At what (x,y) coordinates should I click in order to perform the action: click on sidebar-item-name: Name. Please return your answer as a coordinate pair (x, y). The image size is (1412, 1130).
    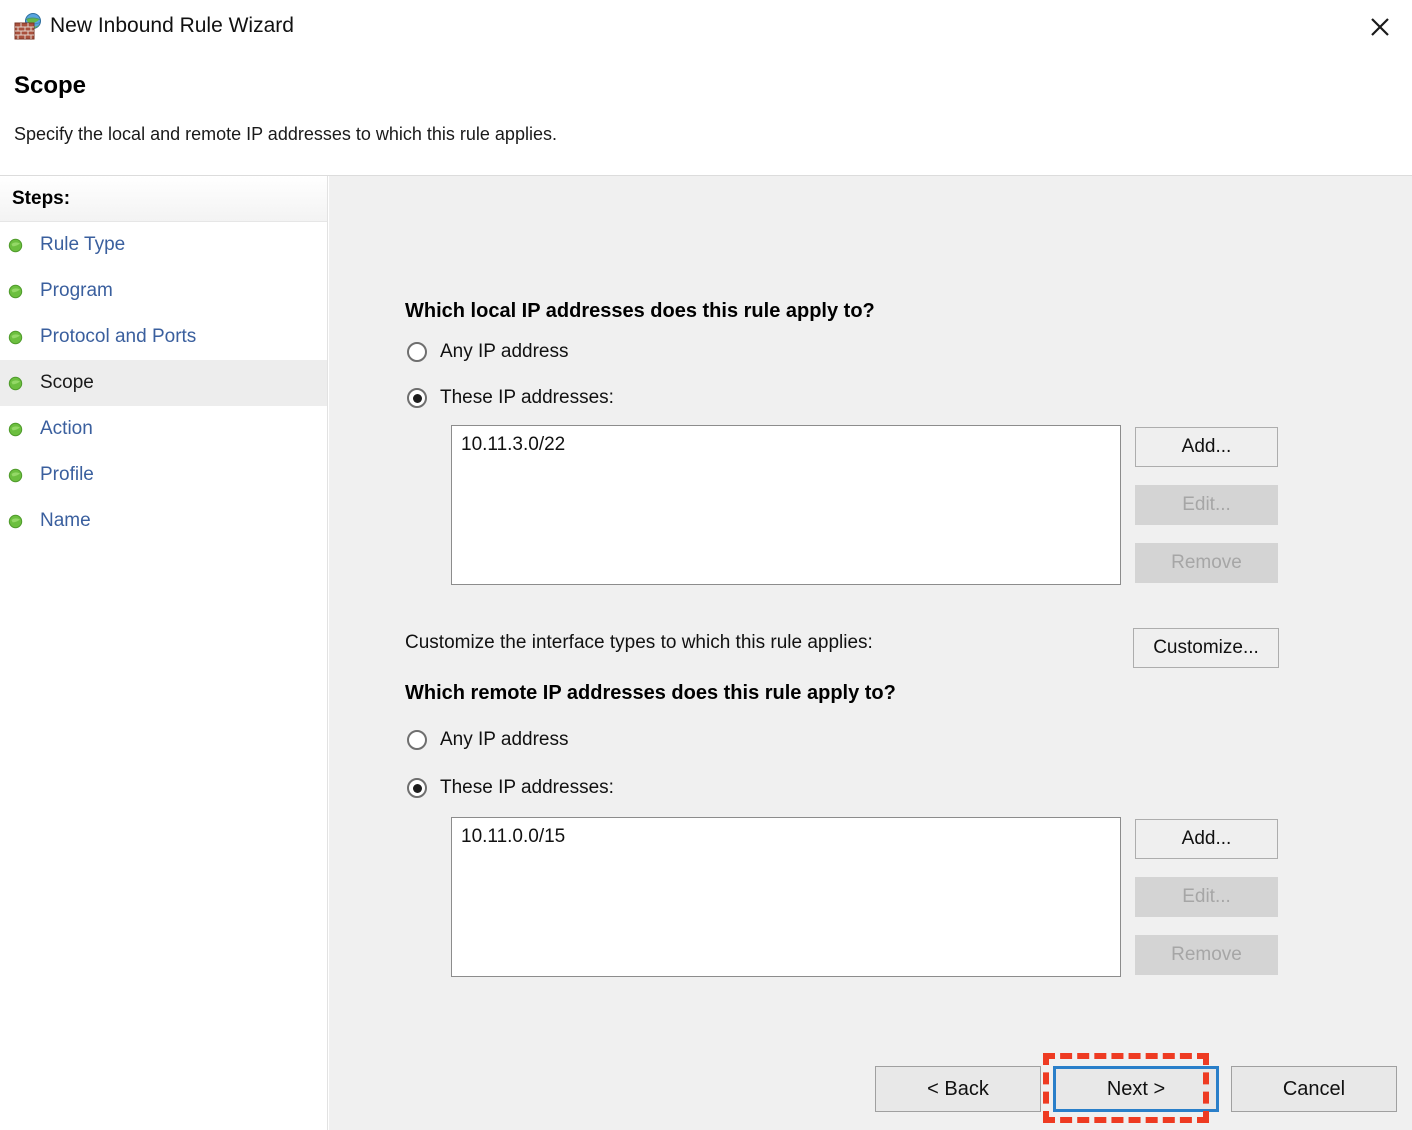
    Looking at the image, I should click on (163, 521).